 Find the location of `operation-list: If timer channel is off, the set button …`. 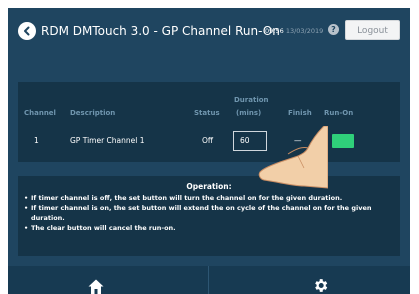

operation-list: If timer channel is off, the set button … is located at coordinates (210, 213).